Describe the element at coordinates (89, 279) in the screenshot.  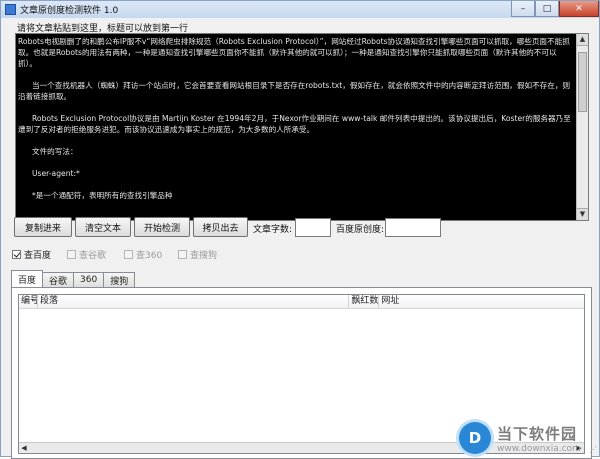
I see `tab-360: 360` at that location.